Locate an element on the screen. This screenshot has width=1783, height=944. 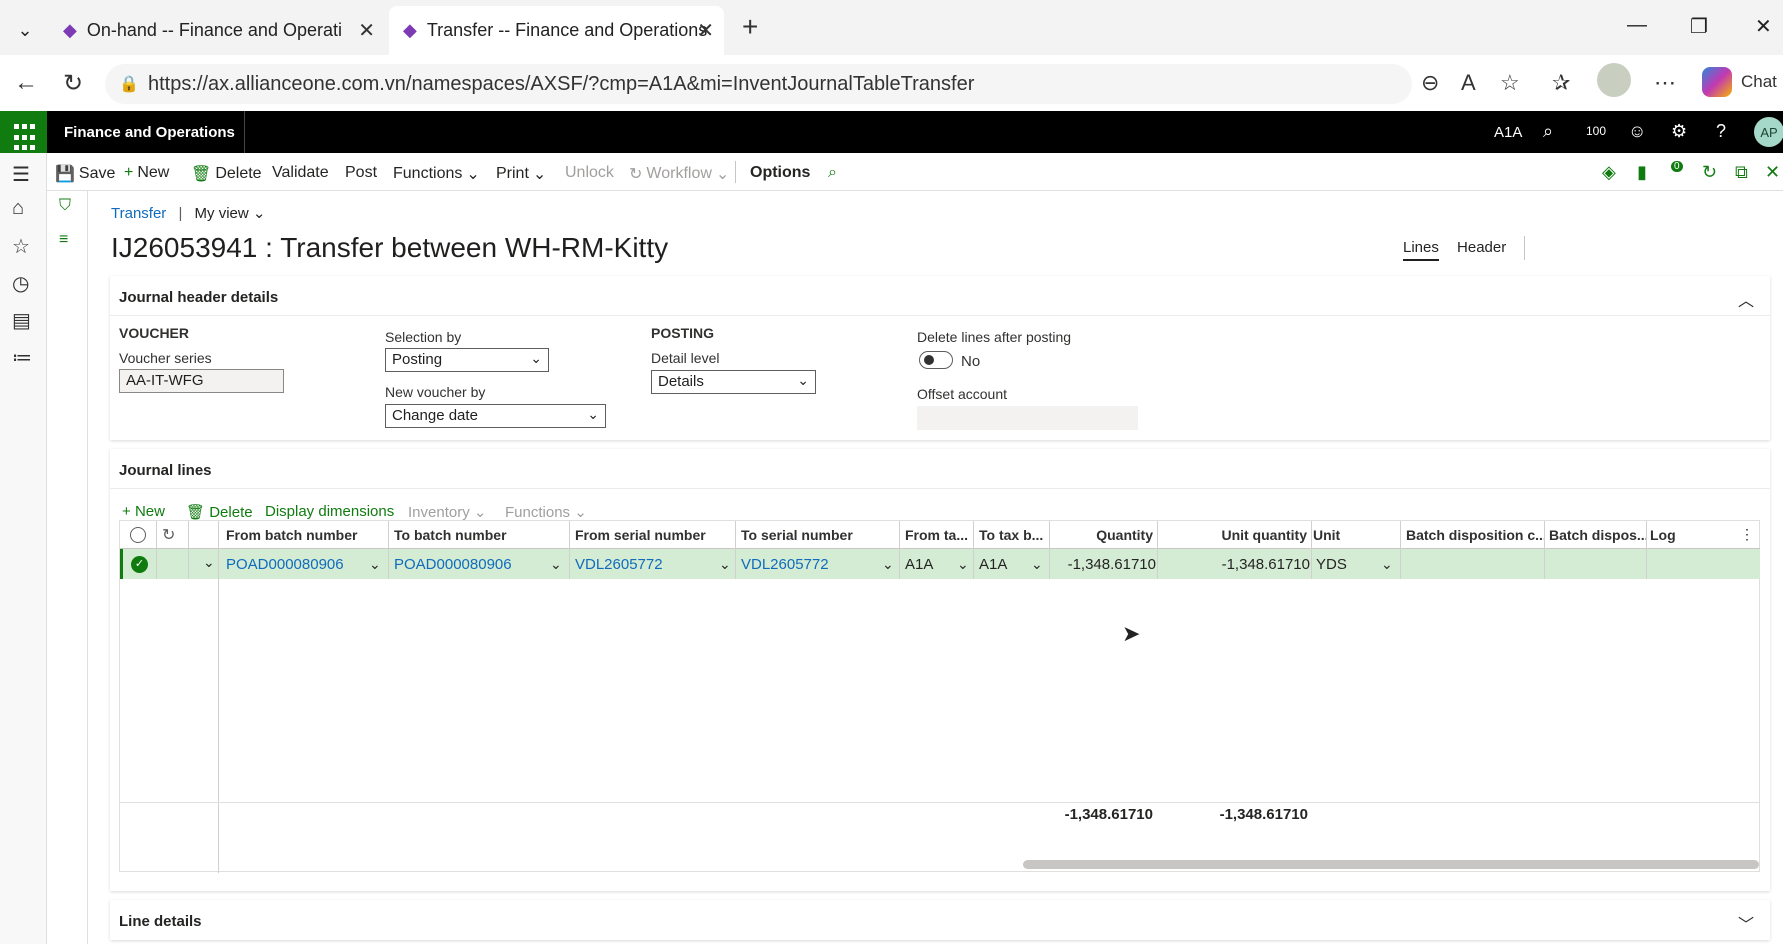
modules-list-icon: ≔ is located at coordinates (22, 357).